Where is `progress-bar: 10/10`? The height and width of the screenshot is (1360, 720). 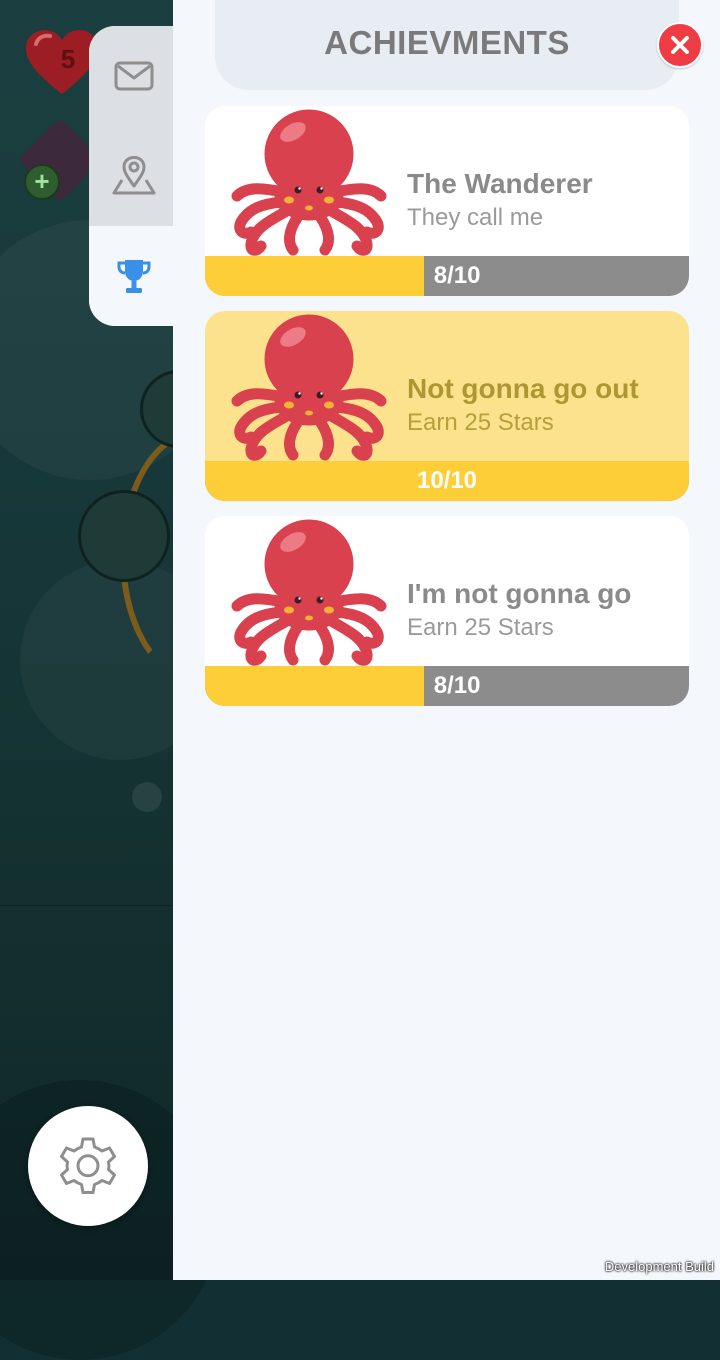 progress-bar: 10/10 is located at coordinates (447, 481).